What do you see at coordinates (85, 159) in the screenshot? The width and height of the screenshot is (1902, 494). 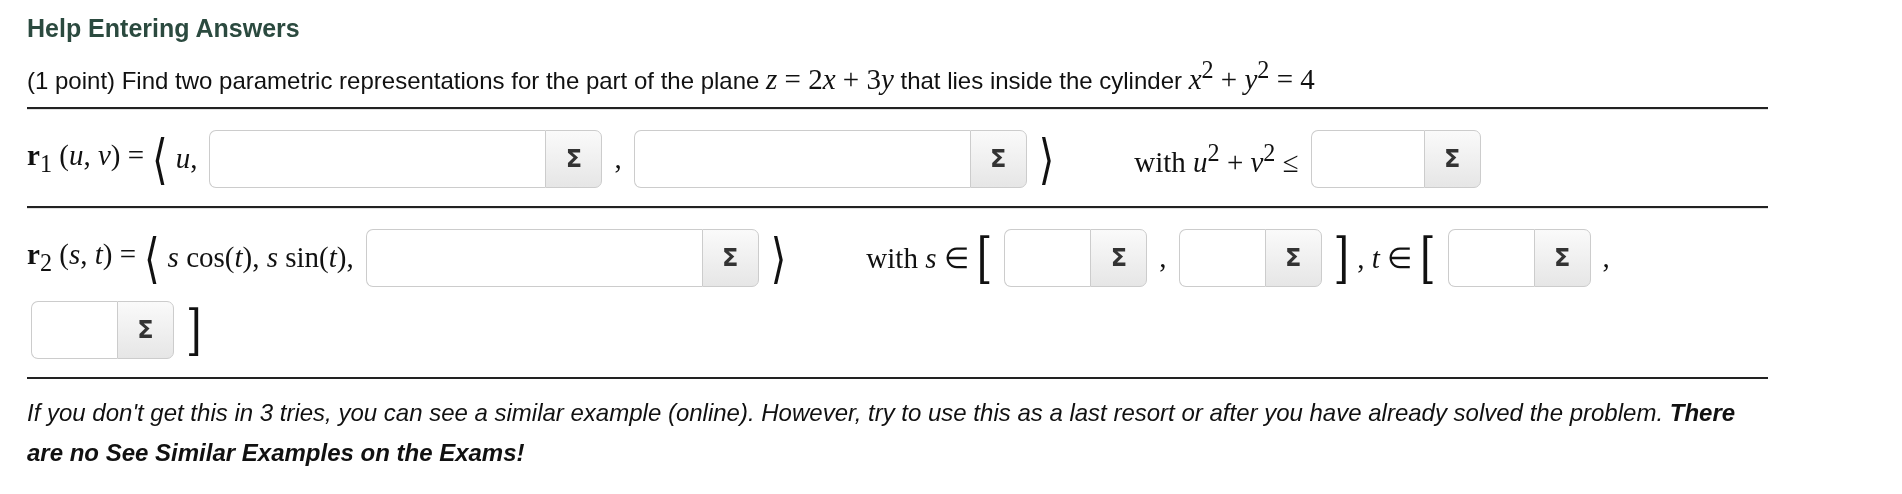 I see `math-expression: r$_{1}$ (u, v) =` at bounding box center [85, 159].